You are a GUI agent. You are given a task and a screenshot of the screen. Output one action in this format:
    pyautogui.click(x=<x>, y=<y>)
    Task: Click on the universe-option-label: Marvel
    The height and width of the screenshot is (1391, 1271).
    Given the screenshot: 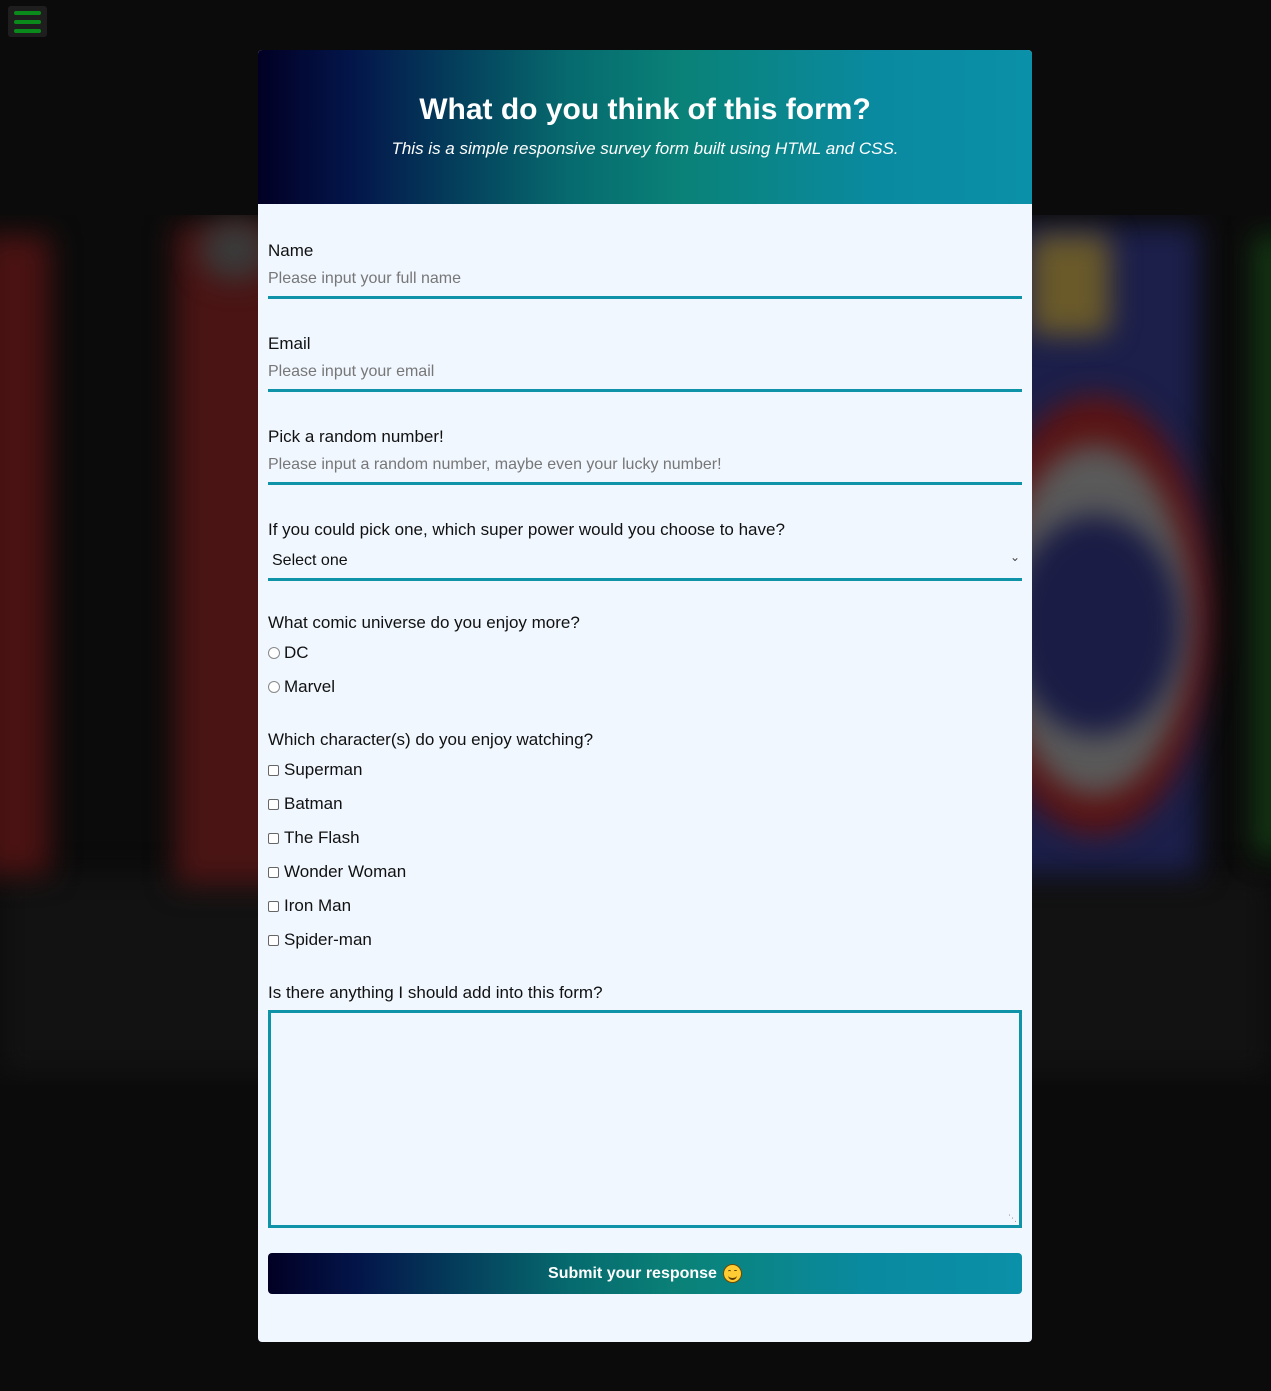 What is the action you would take?
    pyautogui.click(x=310, y=686)
    